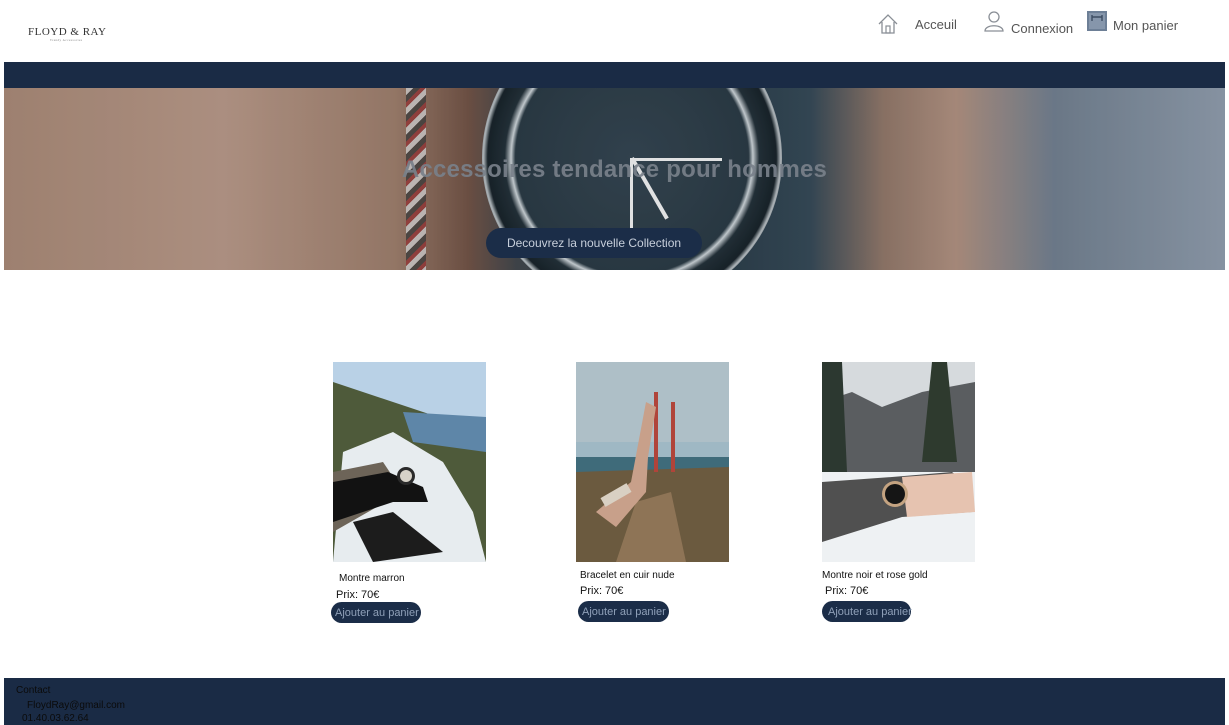 The height and width of the screenshot is (725, 1229). Describe the element at coordinates (1042, 28) in the screenshot. I see `nav-login-label: Connexion` at that location.